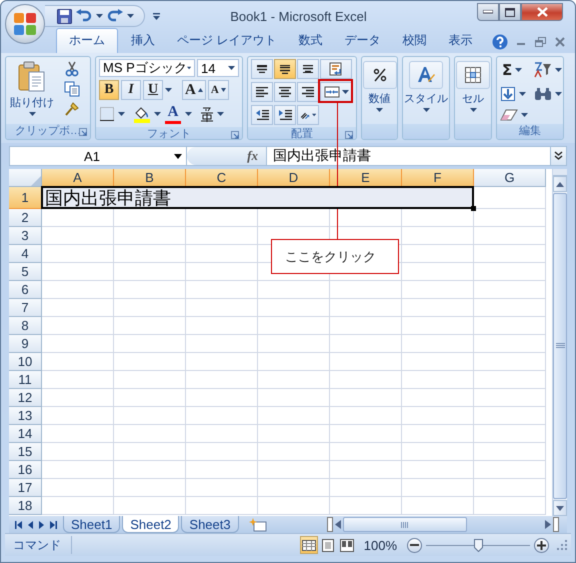 This screenshot has width=576, height=563. Describe the element at coordinates (25, 308) in the screenshot. I see `row-header: 7` at that location.